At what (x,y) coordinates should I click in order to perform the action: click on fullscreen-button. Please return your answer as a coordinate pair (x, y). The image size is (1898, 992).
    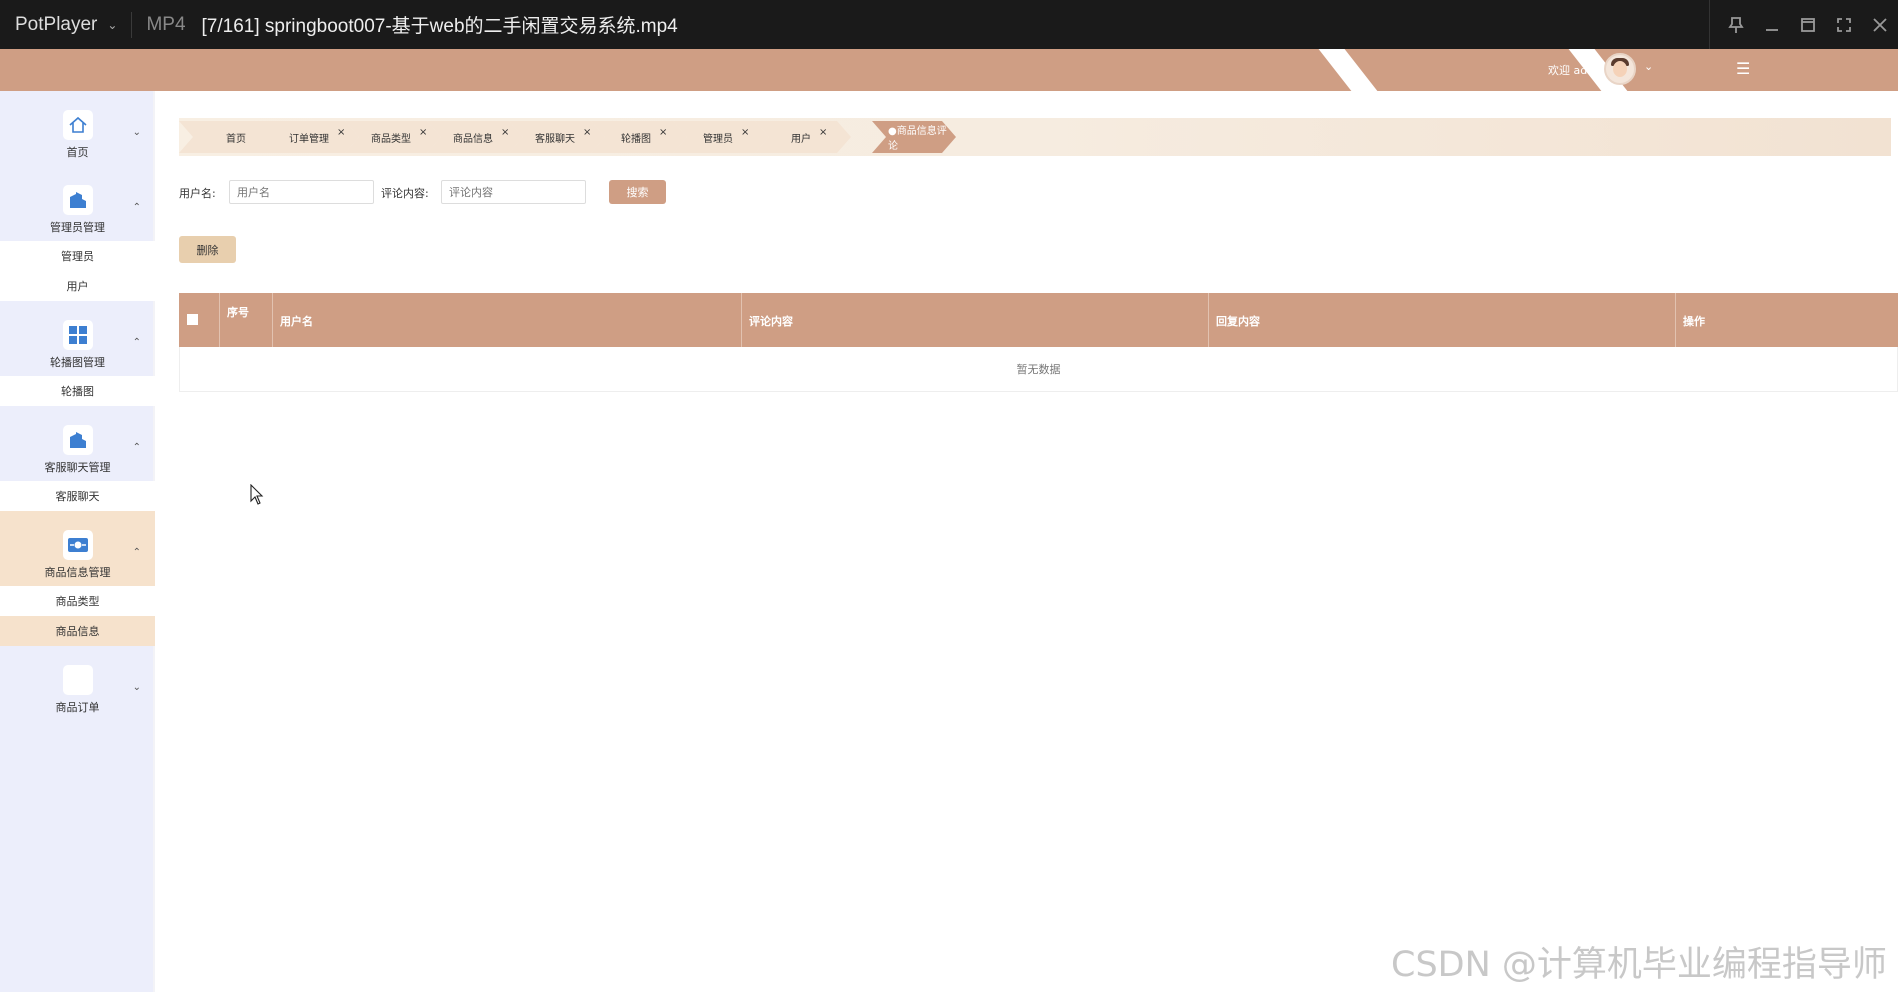
    Looking at the image, I should click on (1844, 24).